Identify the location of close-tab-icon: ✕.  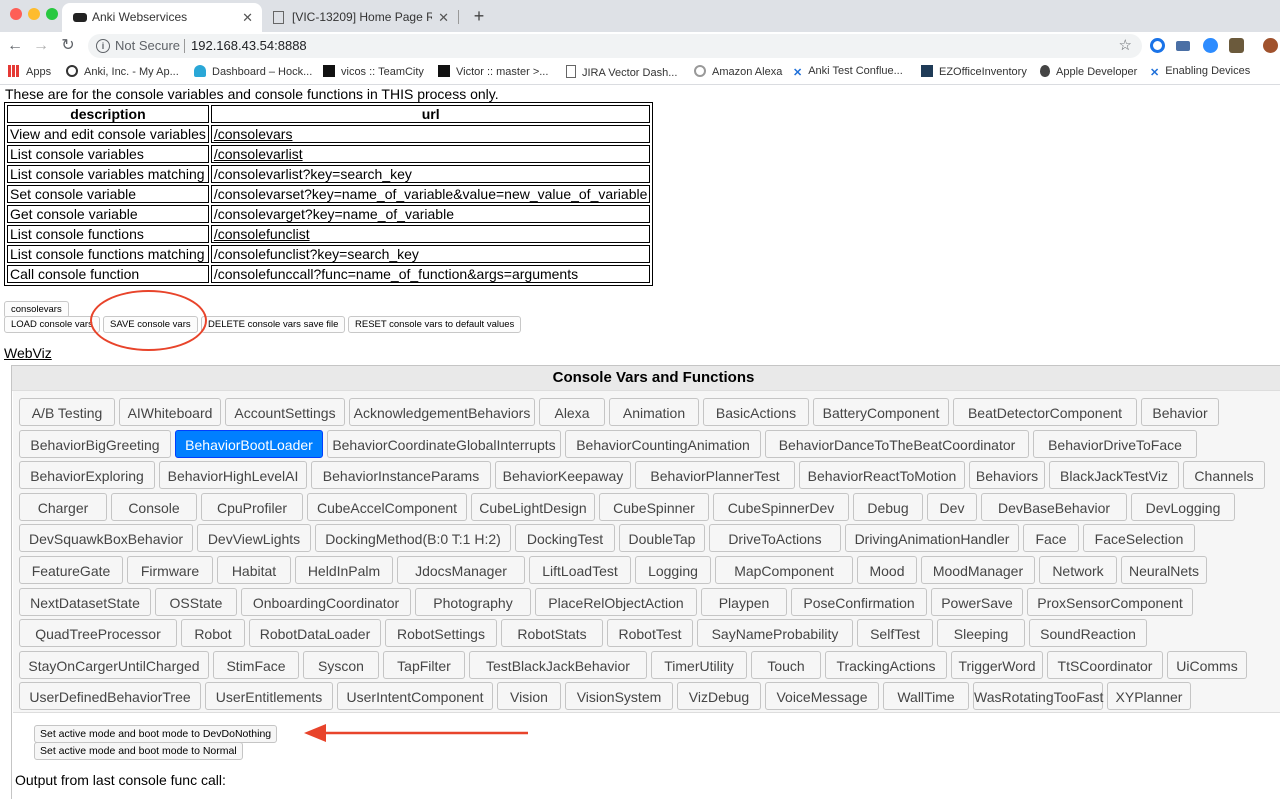
(443, 17).